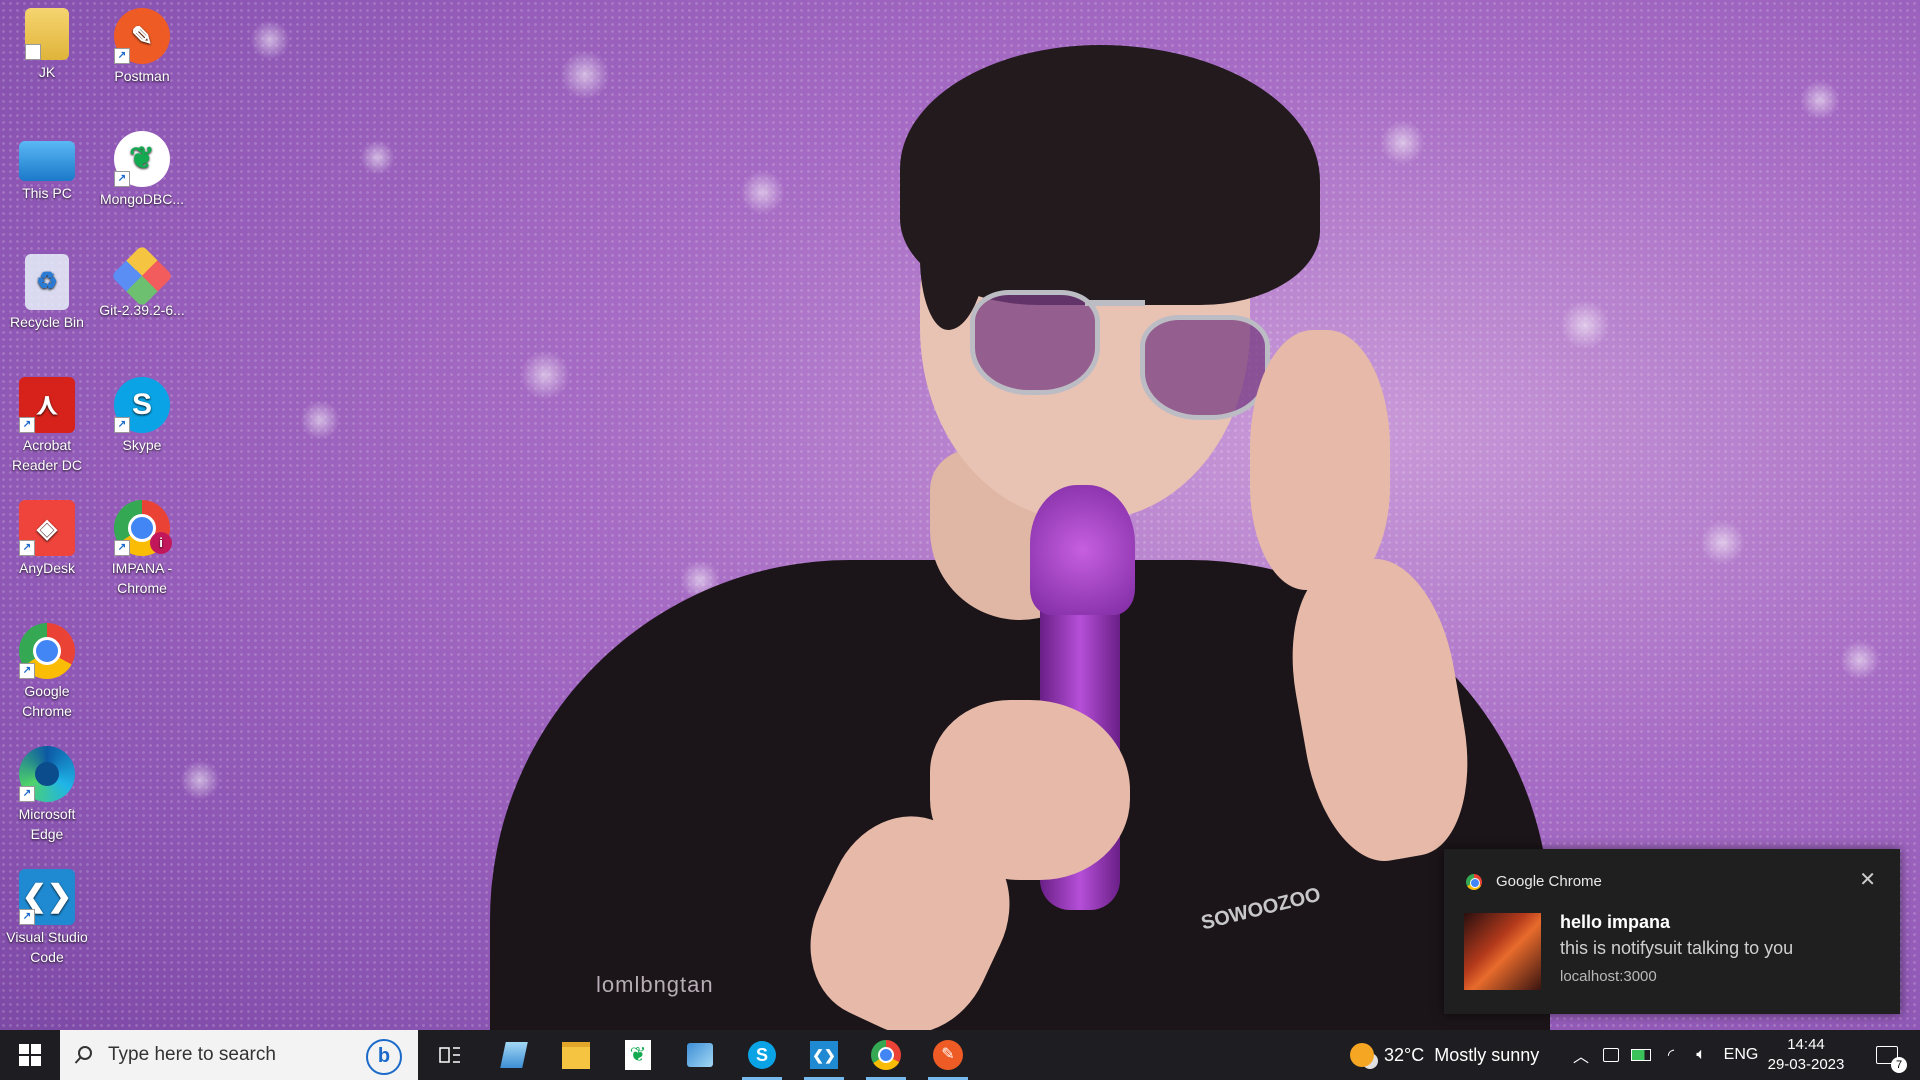 This screenshot has width=1920, height=1080. Describe the element at coordinates (1502, 951) in the screenshot. I see `notification-image` at that location.